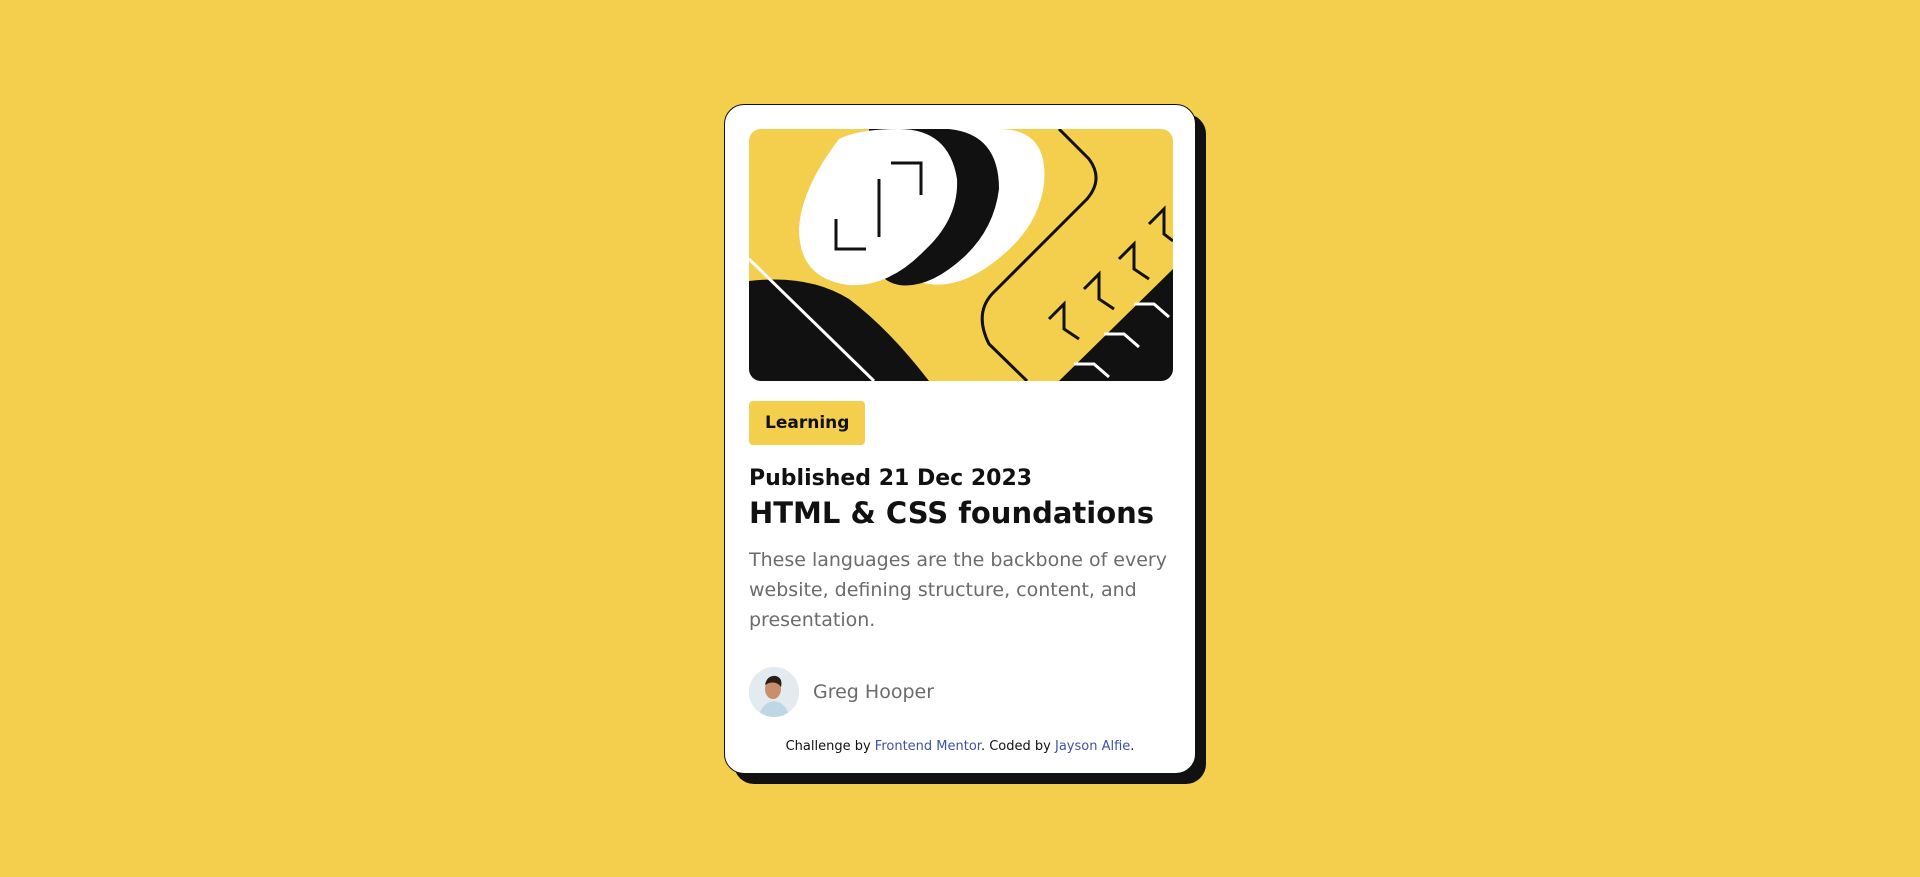 This screenshot has width=1920, height=877. Describe the element at coordinates (774, 692) in the screenshot. I see `avatar` at that location.